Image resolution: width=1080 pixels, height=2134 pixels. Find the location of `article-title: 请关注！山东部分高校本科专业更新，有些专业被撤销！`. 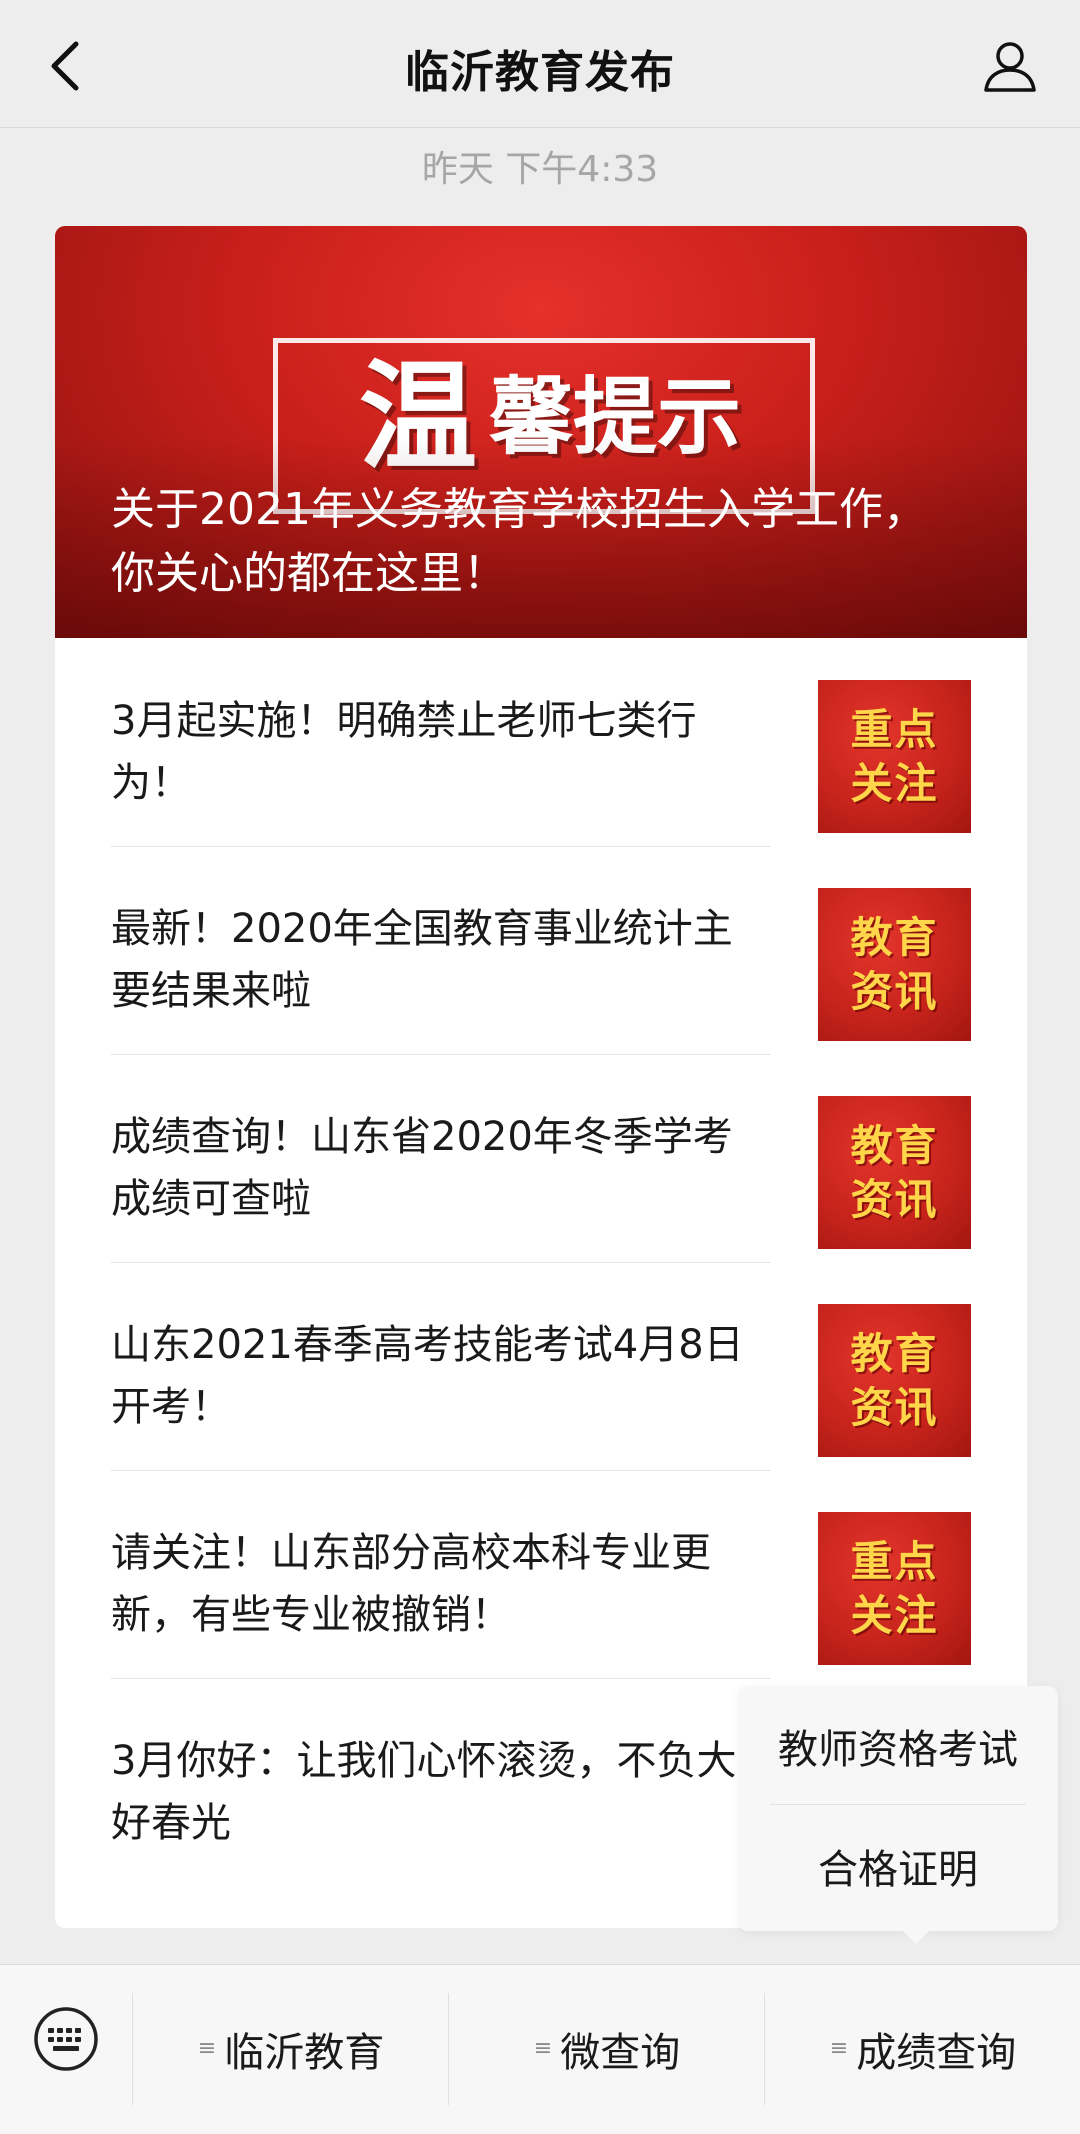

article-title: 请关注！山东部分高校本科专业更新，有些专业被撤销！ is located at coordinates (411, 1584).